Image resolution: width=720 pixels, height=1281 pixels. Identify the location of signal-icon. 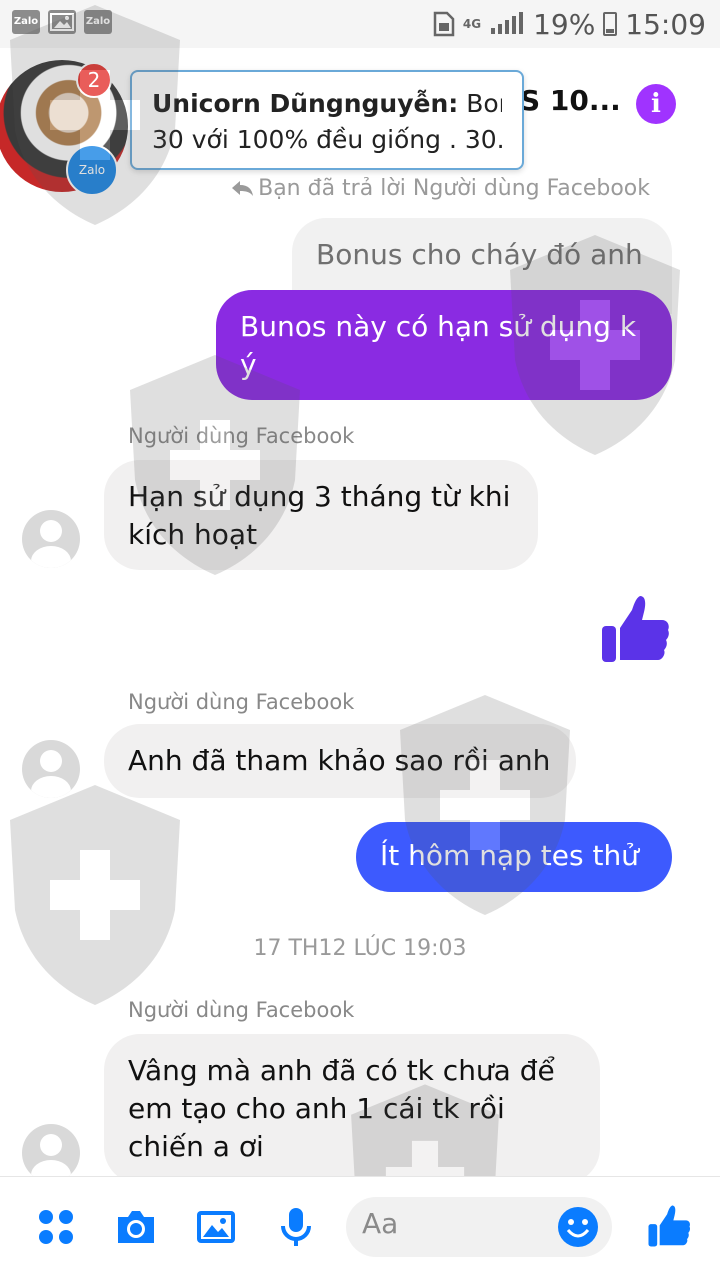
(507, 24).